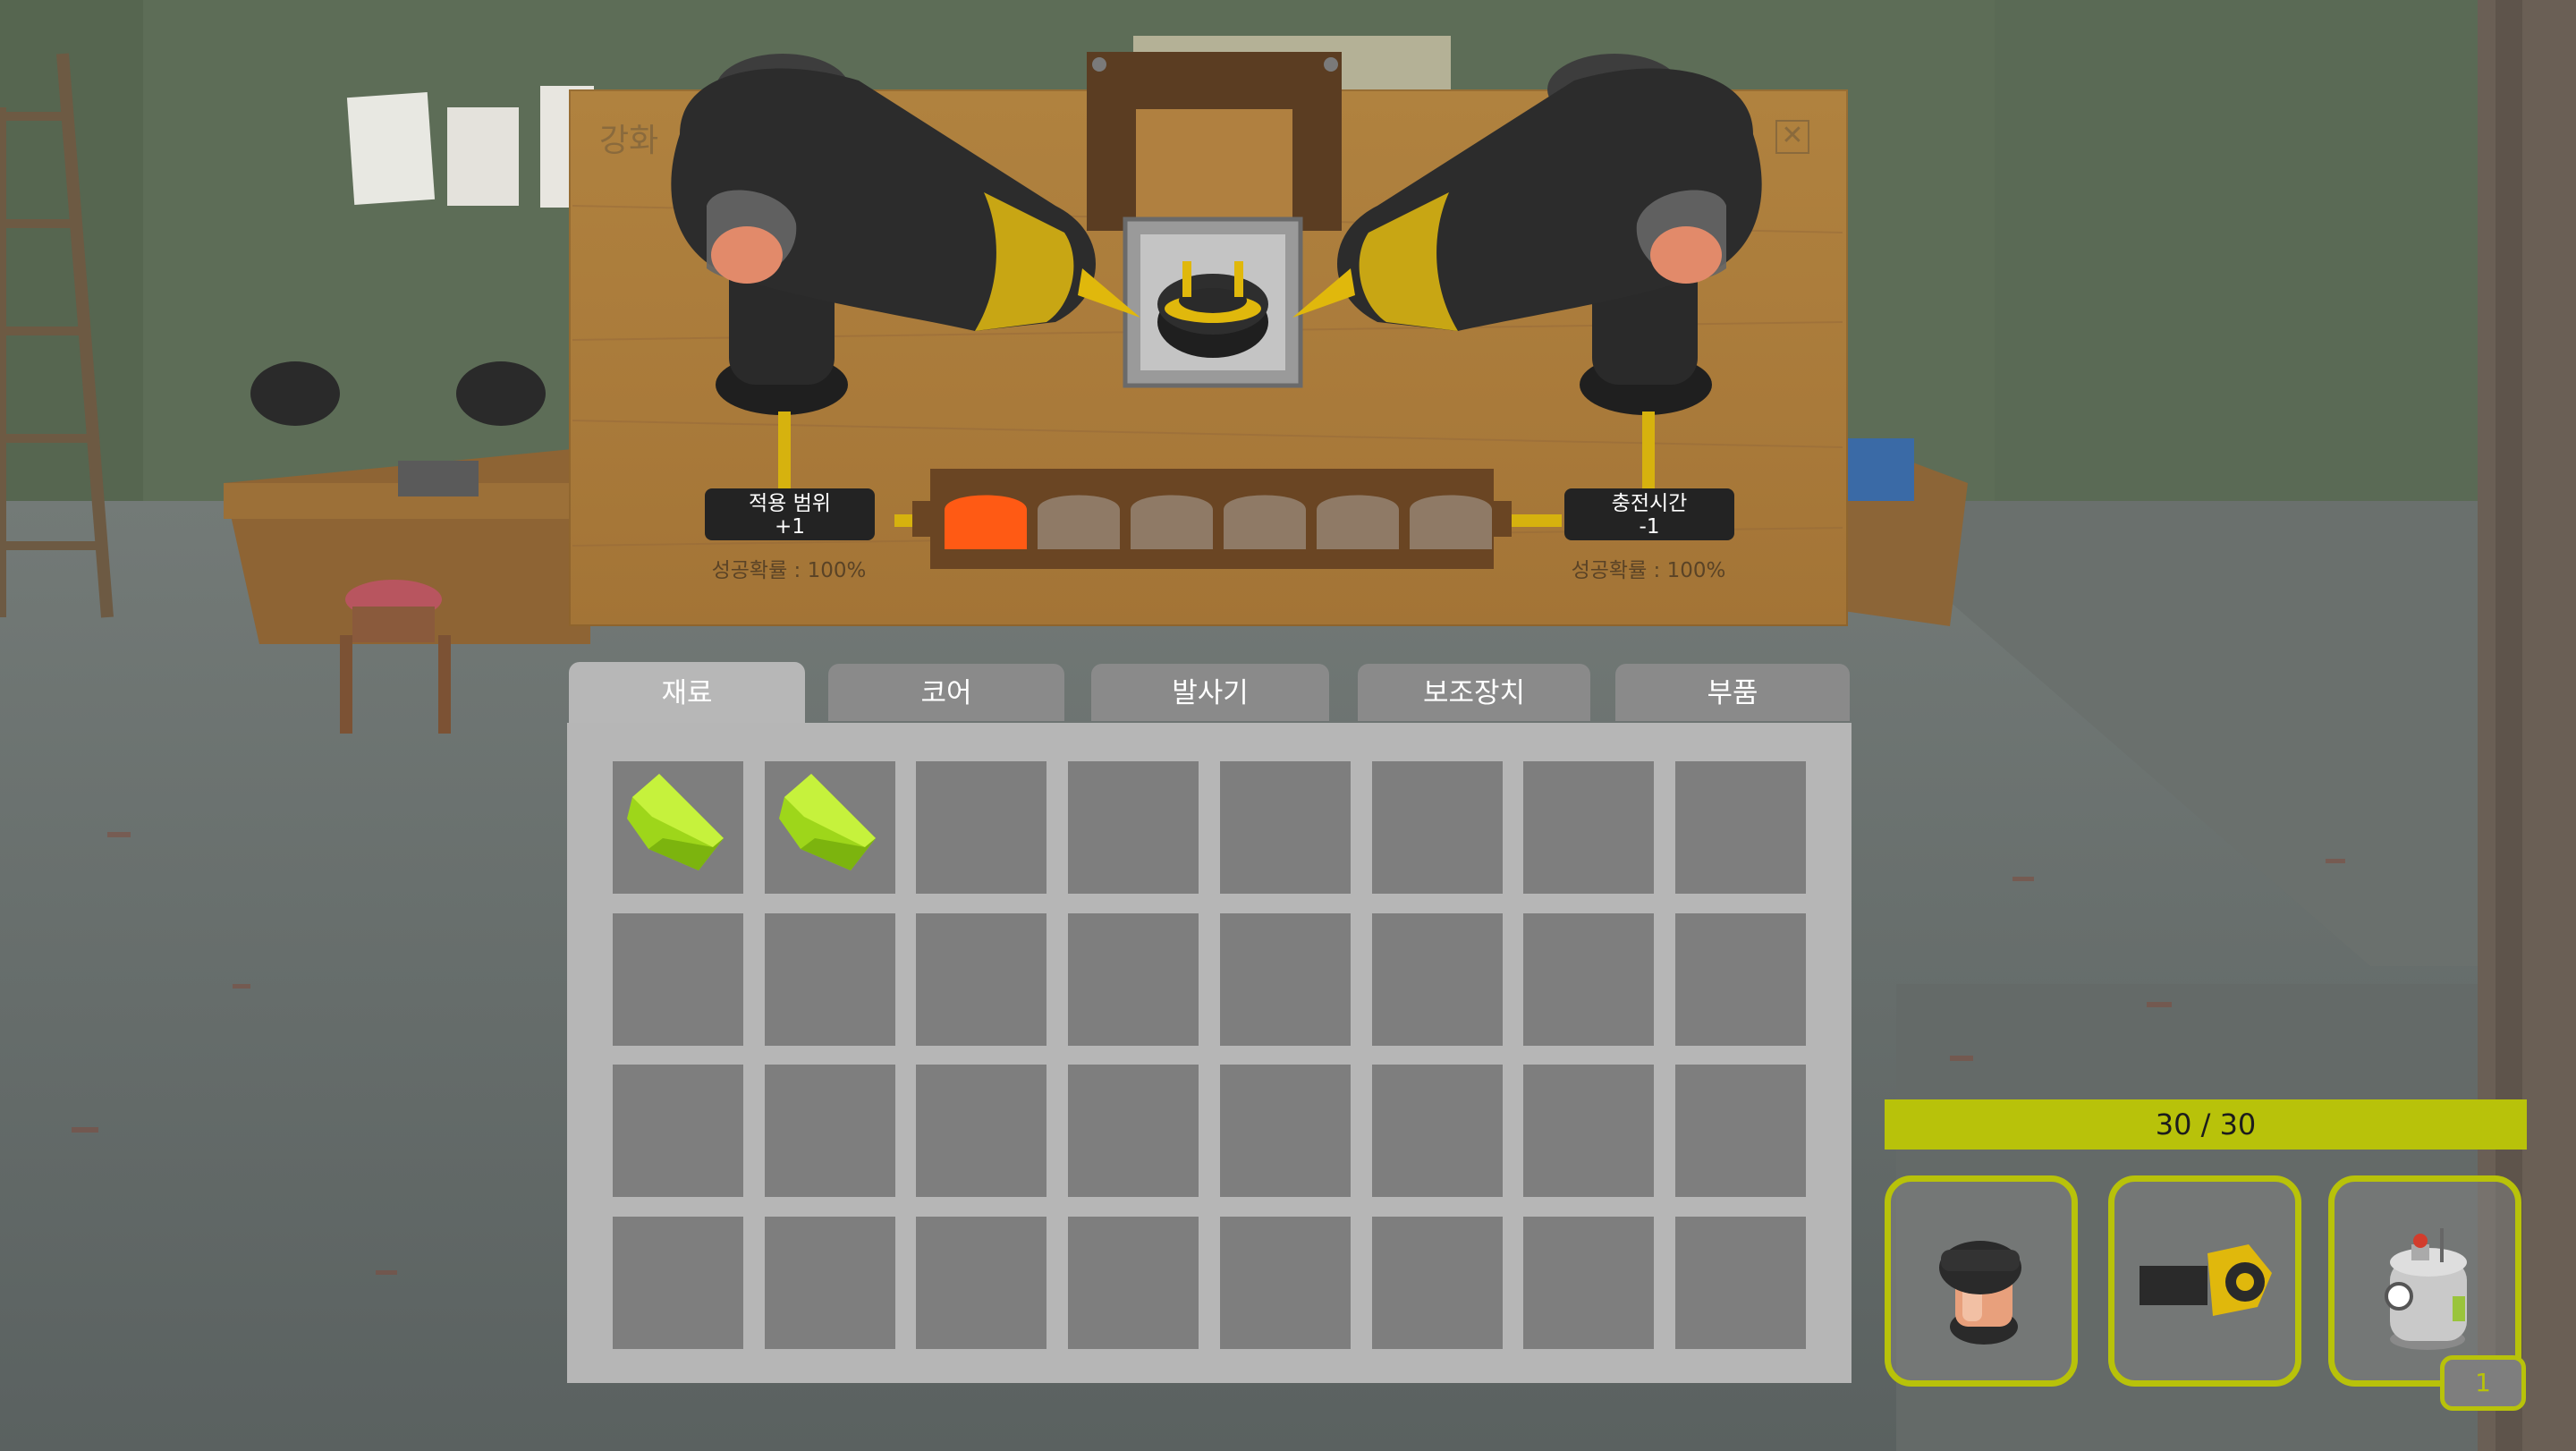  What do you see at coordinates (790, 503) in the screenshot?
I see `left-stat-name: 적용 범위` at bounding box center [790, 503].